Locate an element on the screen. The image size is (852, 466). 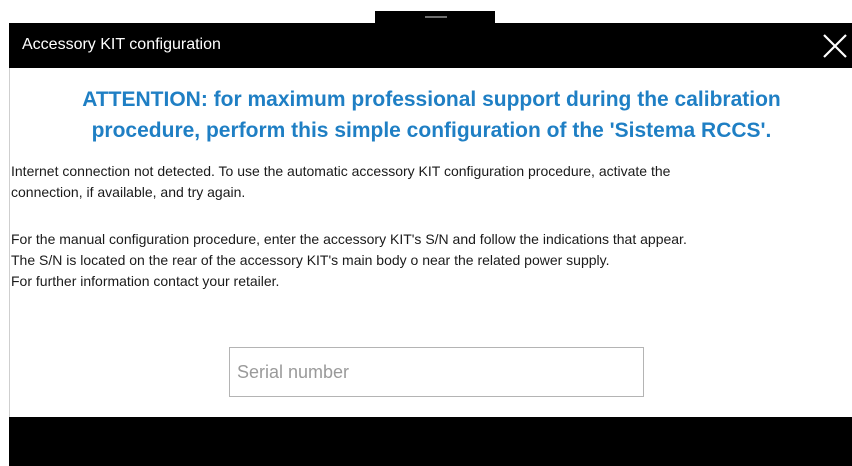
window-left-strip is located at coordinates (4, 238).